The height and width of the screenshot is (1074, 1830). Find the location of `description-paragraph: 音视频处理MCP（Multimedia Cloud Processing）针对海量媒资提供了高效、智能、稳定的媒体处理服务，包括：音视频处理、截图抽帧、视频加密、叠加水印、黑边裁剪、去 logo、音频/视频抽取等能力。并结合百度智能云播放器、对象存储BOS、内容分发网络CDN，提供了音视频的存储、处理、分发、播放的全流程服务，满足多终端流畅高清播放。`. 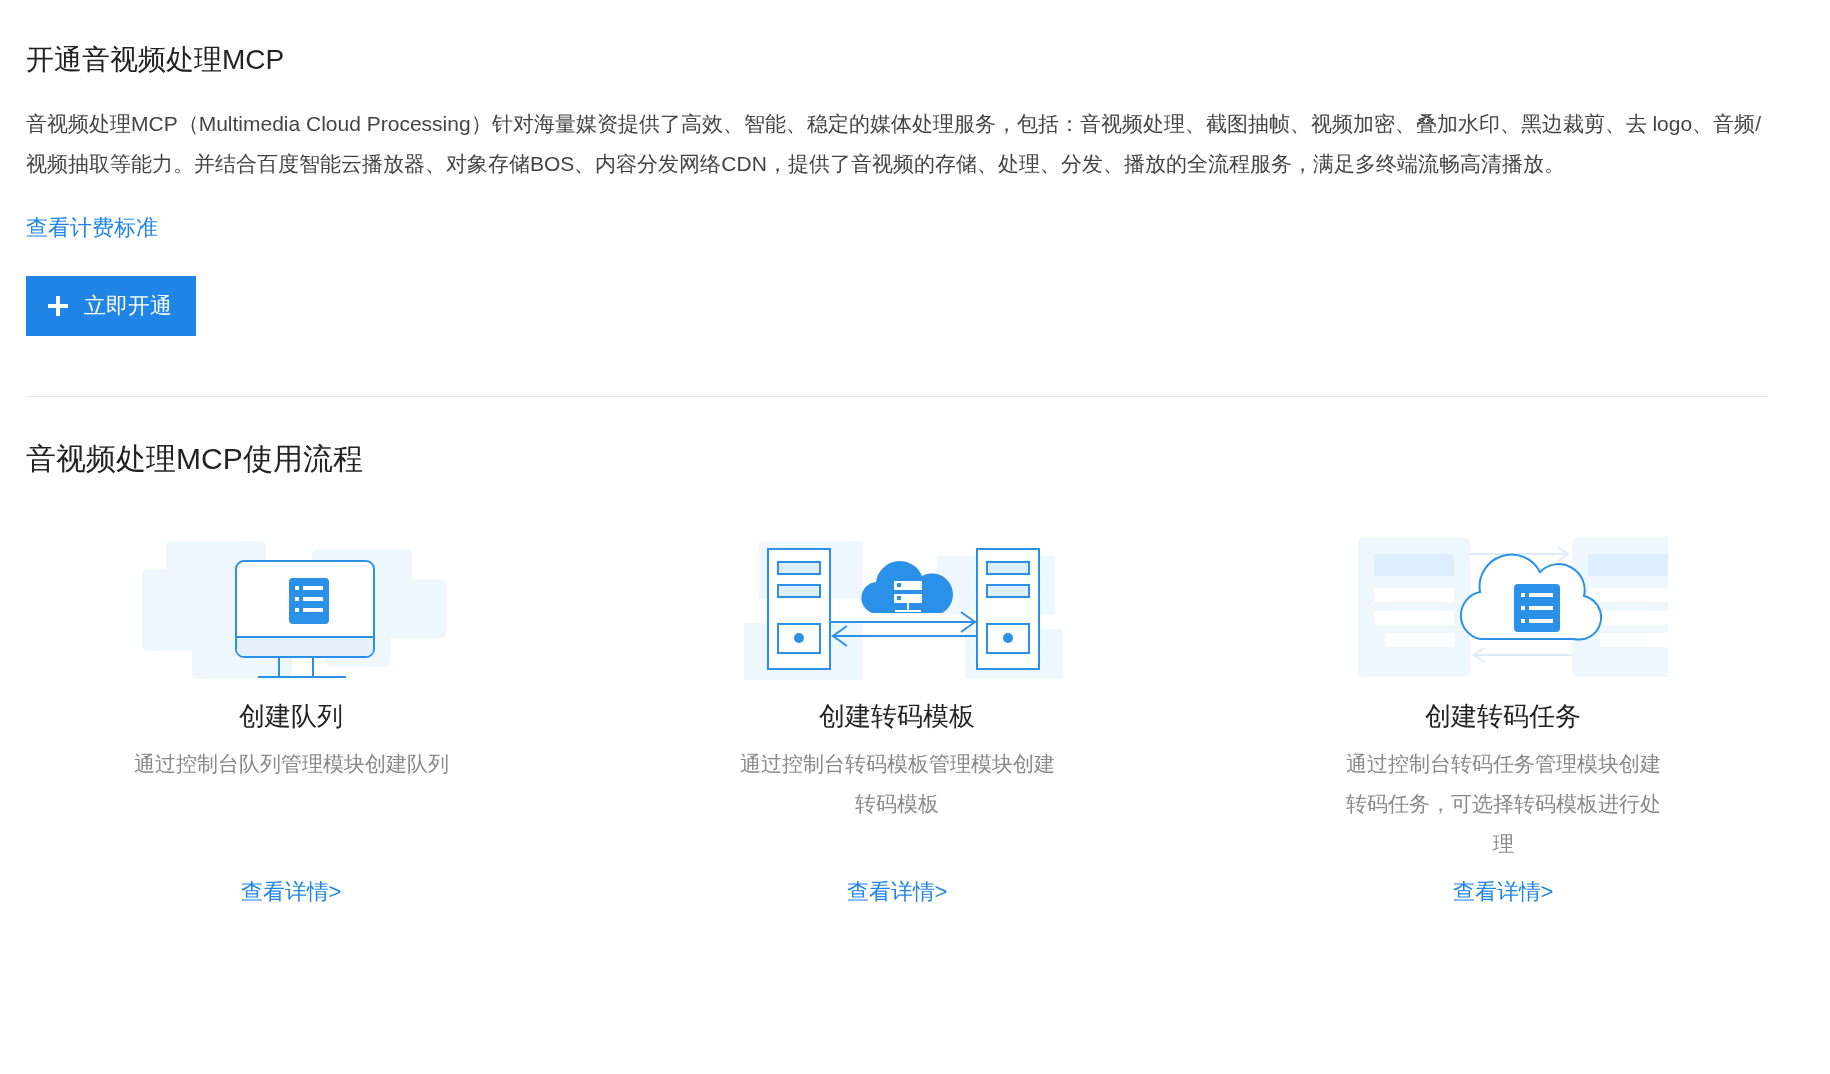

description-paragraph: 音视频处理MCP（Multimedia Cloud Processing）针对海量媒资提供了高效、智能、稳定的媒体处理服务，包括：音视频处理、截图抽帧、视频加密、叠加水印、黑边裁剪、去 logo、音频/视频抽取等能力。并结合百度智能云播放器、对象存储BOS、内容分发网络CDN，提供了音视频的存储、处理、分发、播放的全流程服务，满足多终端流畅高清播放。 is located at coordinates (894, 144).